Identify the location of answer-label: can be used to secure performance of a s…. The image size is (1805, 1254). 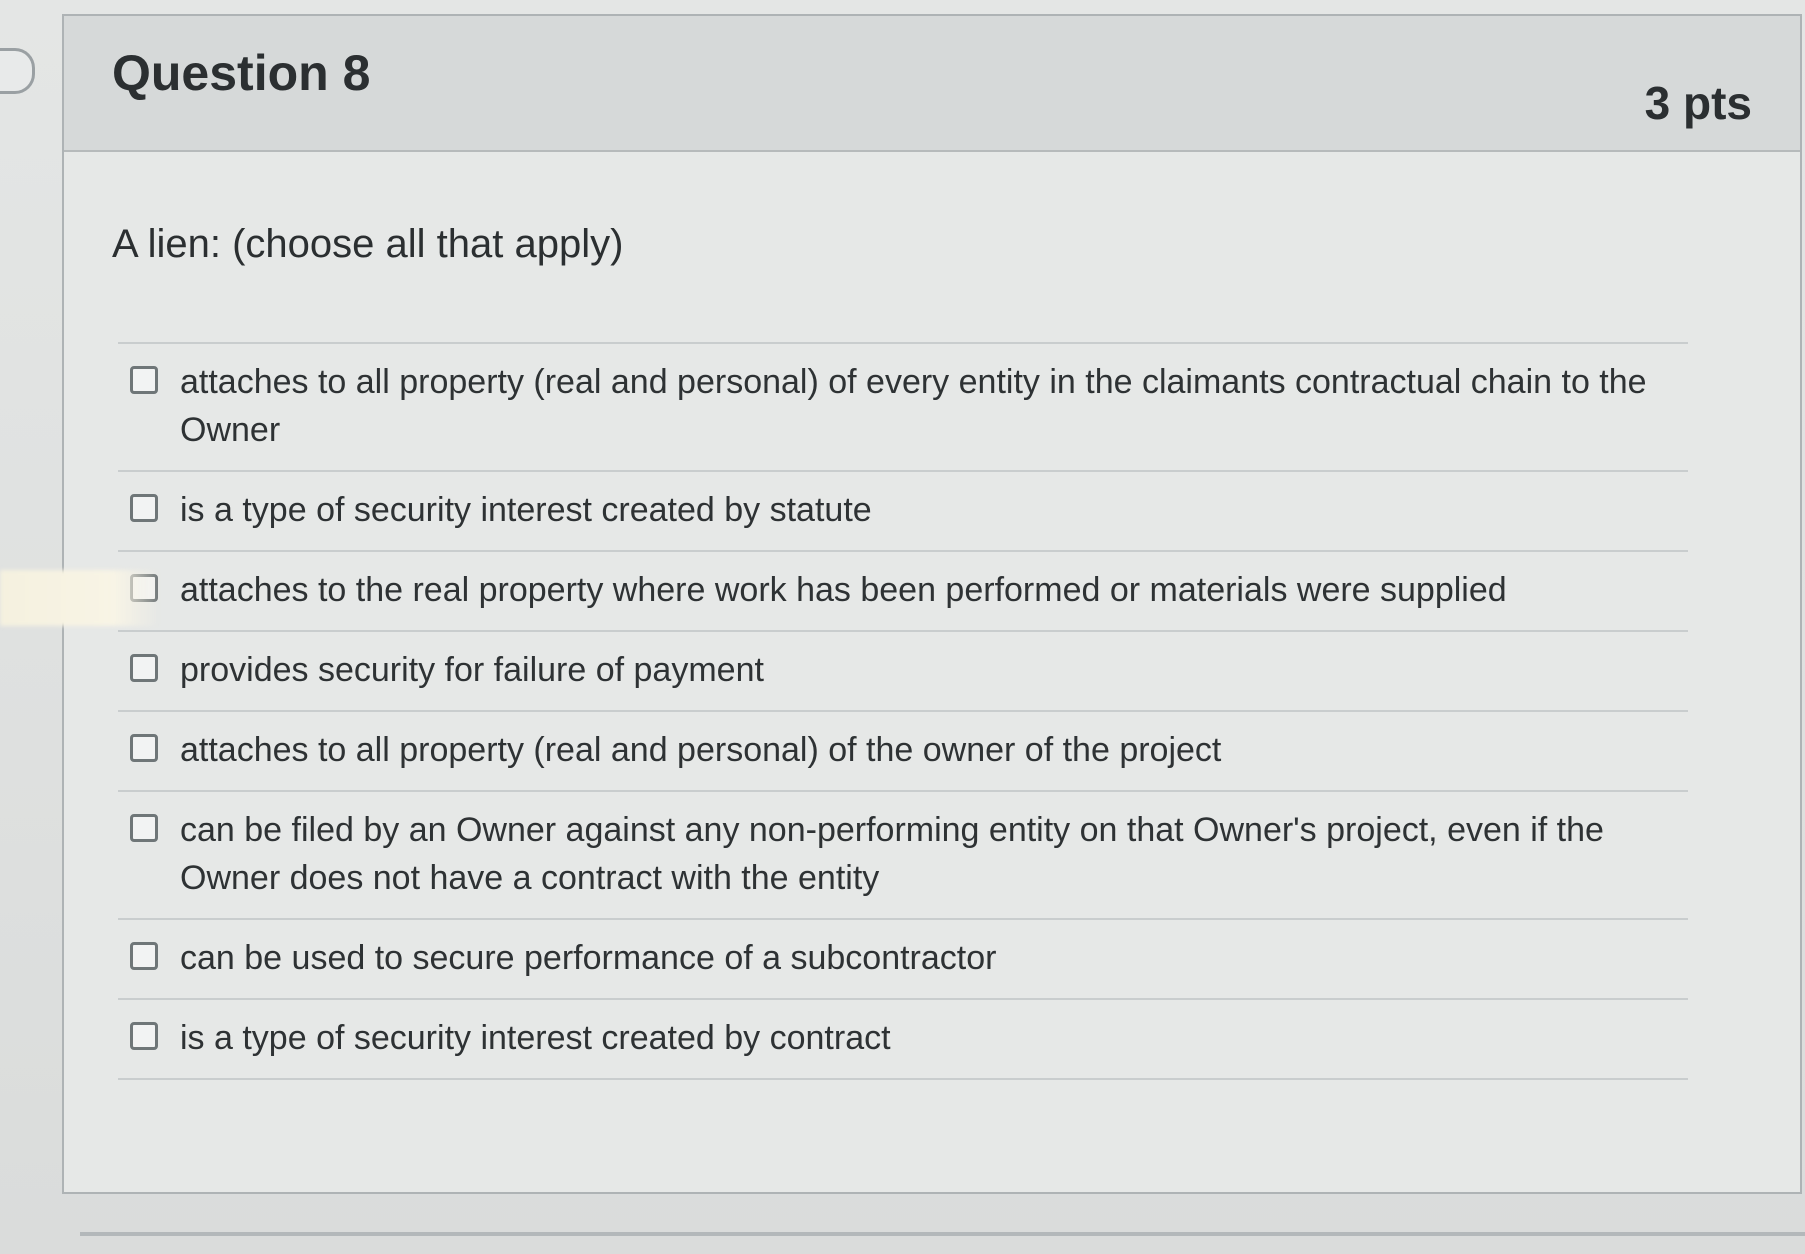
(588, 958).